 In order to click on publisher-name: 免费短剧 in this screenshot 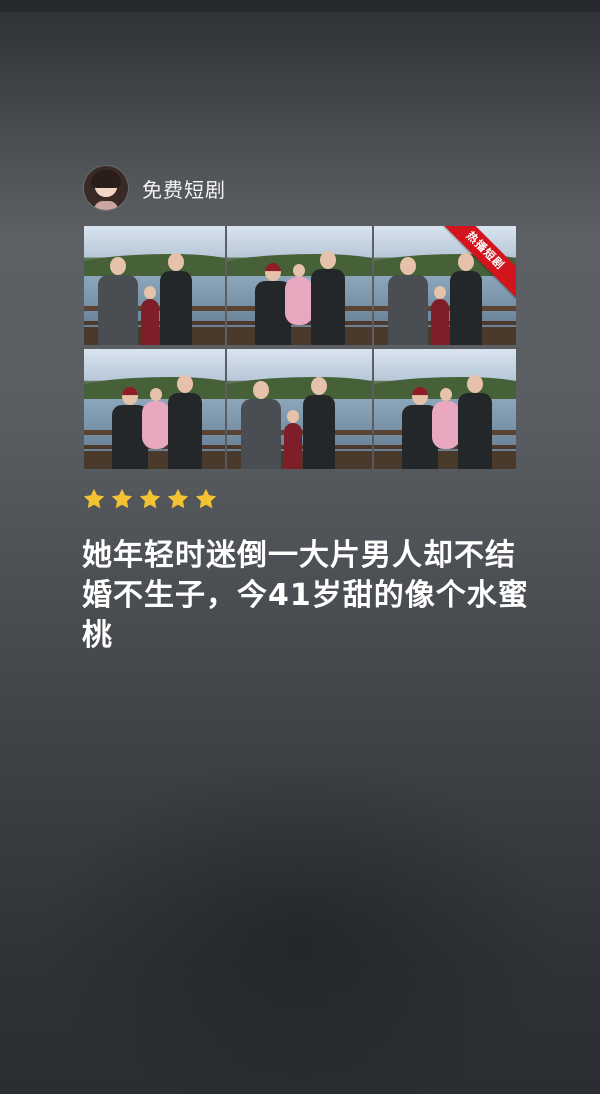, I will do `click(184, 188)`.